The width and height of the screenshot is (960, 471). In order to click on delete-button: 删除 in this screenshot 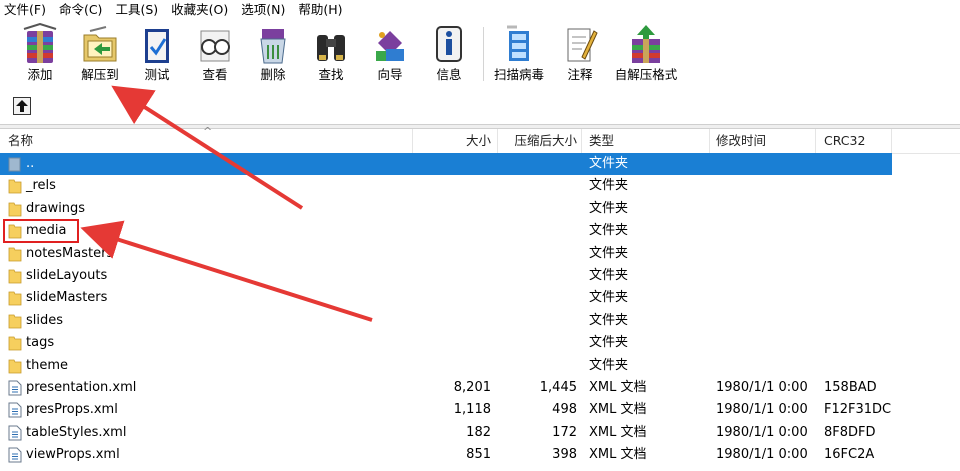, I will do `click(273, 54)`.